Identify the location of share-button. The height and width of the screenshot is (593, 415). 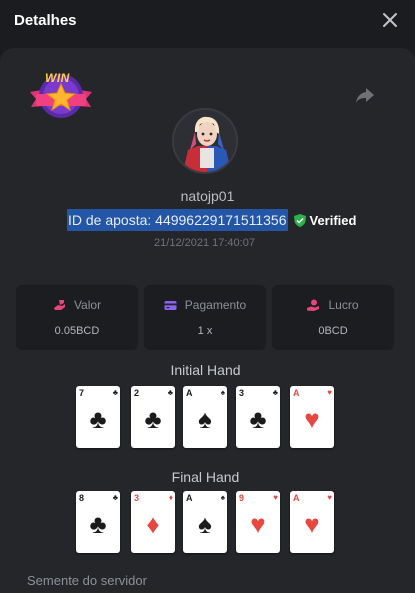
(365, 95).